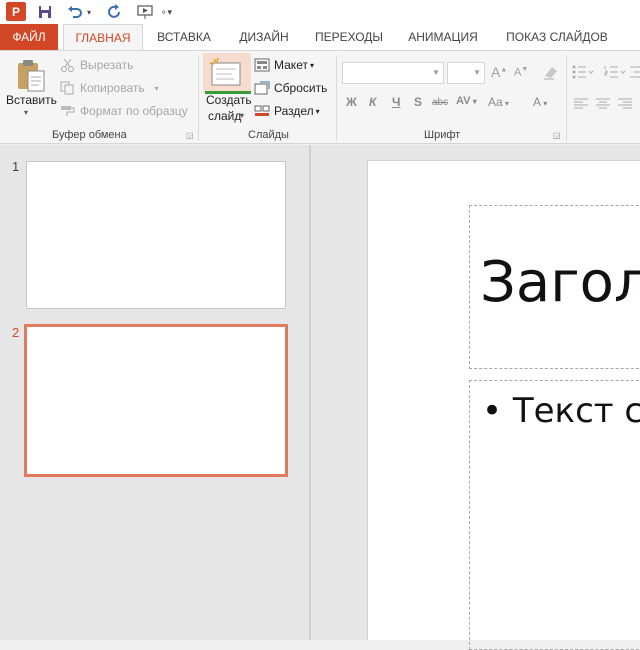  I want to click on reset-icon, so click(262, 88).